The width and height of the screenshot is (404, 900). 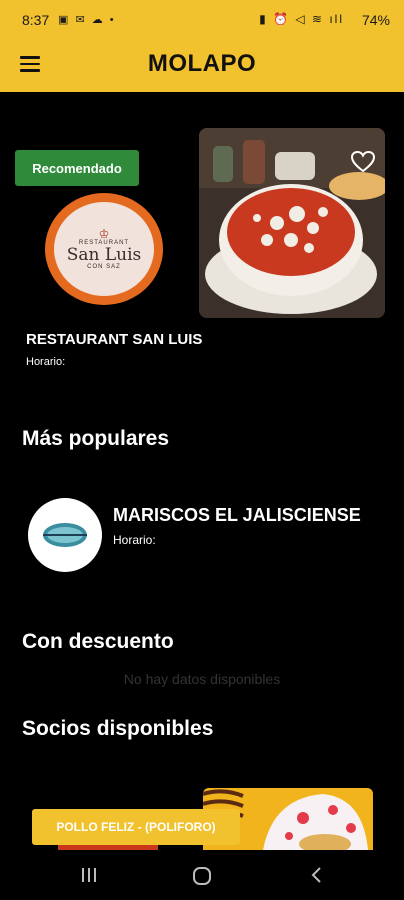 I want to click on system-status-icons: ▮ ⏰ ◁ ≋ ıll, so click(x=301, y=19).